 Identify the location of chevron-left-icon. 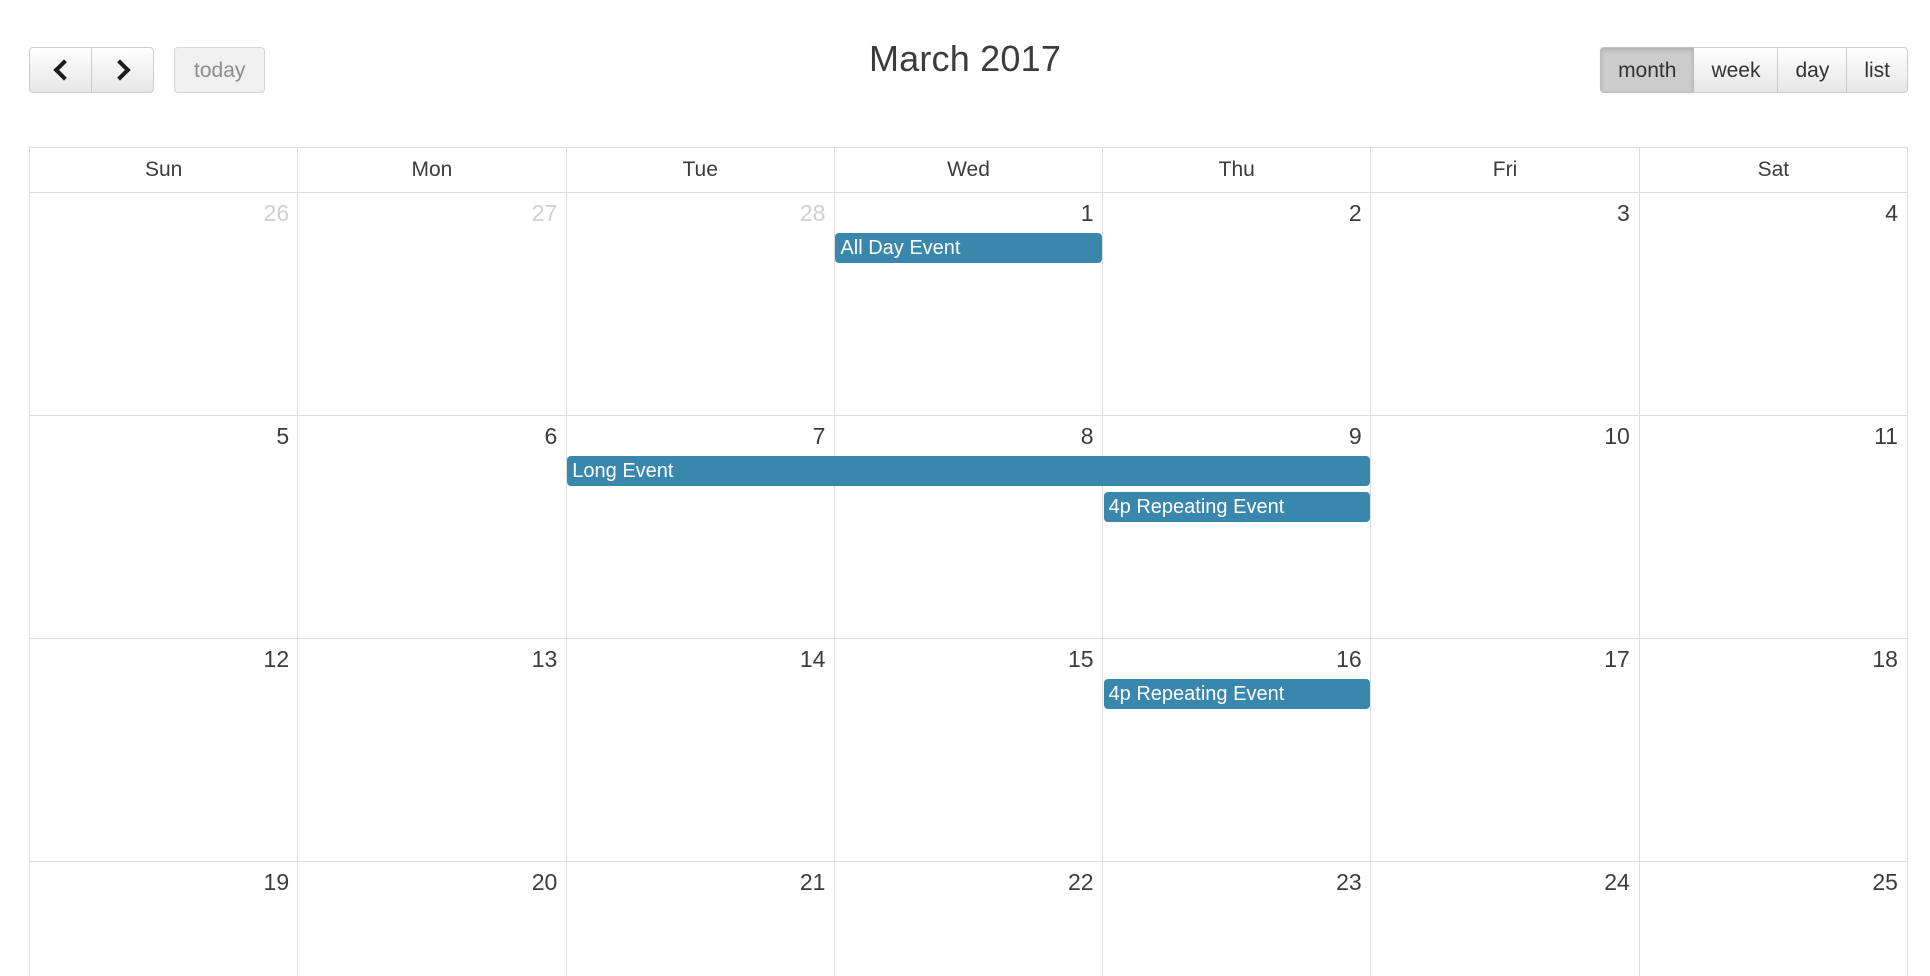
(61, 70).